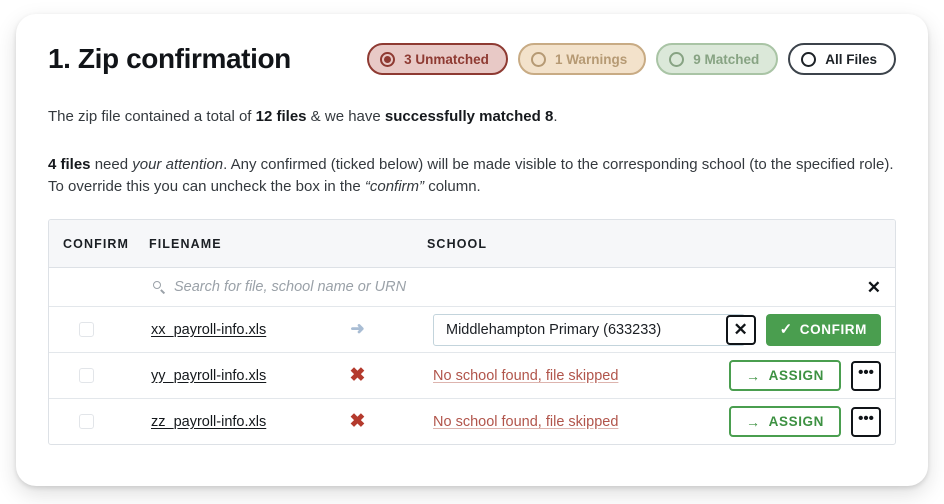 This screenshot has height=504, width=944. I want to click on search-row-cell: ✕, so click(522, 287).